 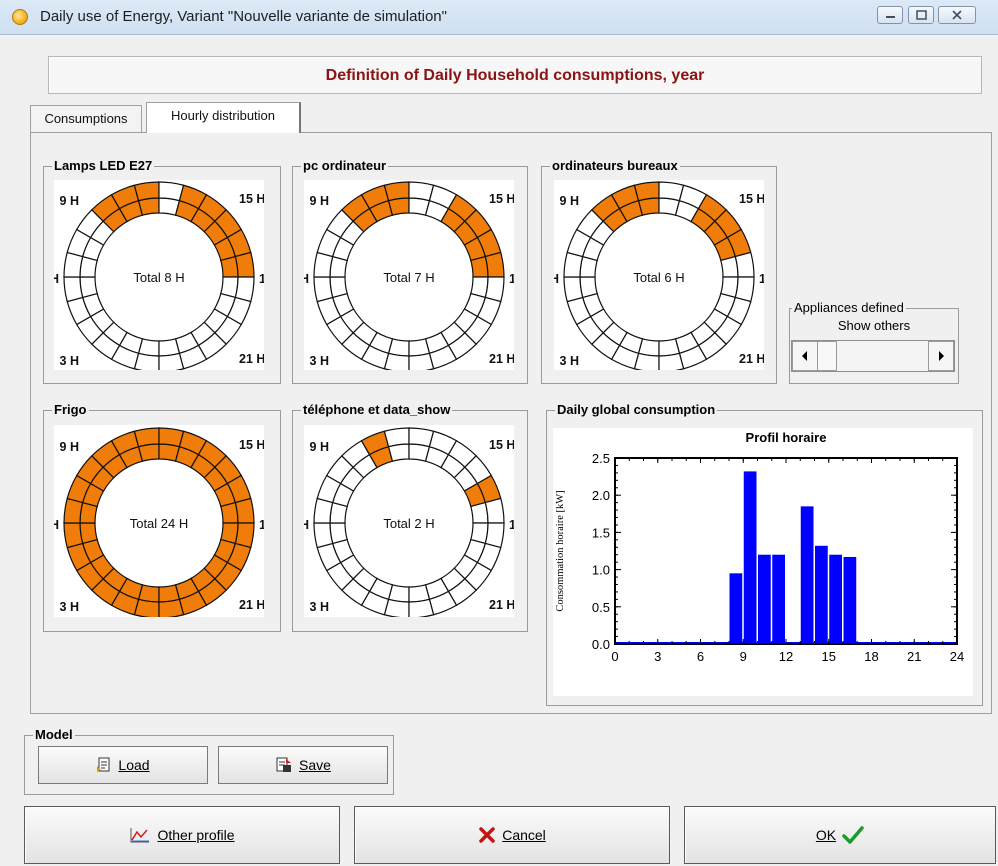 I want to click on hour-clock-telephone: 12 H15 H18H21 H0 H3 H6H9 HTotal 2 H, so click(x=412, y=523).